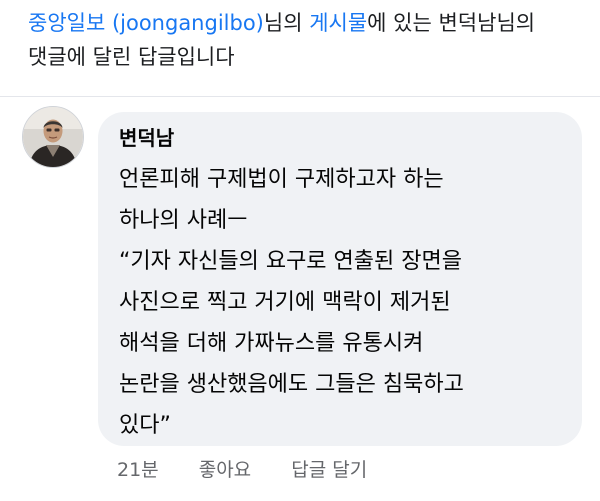 This screenshot has height=501, width=600. Describe the element at coordinates (146, 23) in the screenshot. I see `page-link: 중앙일보 (joongangilbo)` at that location.